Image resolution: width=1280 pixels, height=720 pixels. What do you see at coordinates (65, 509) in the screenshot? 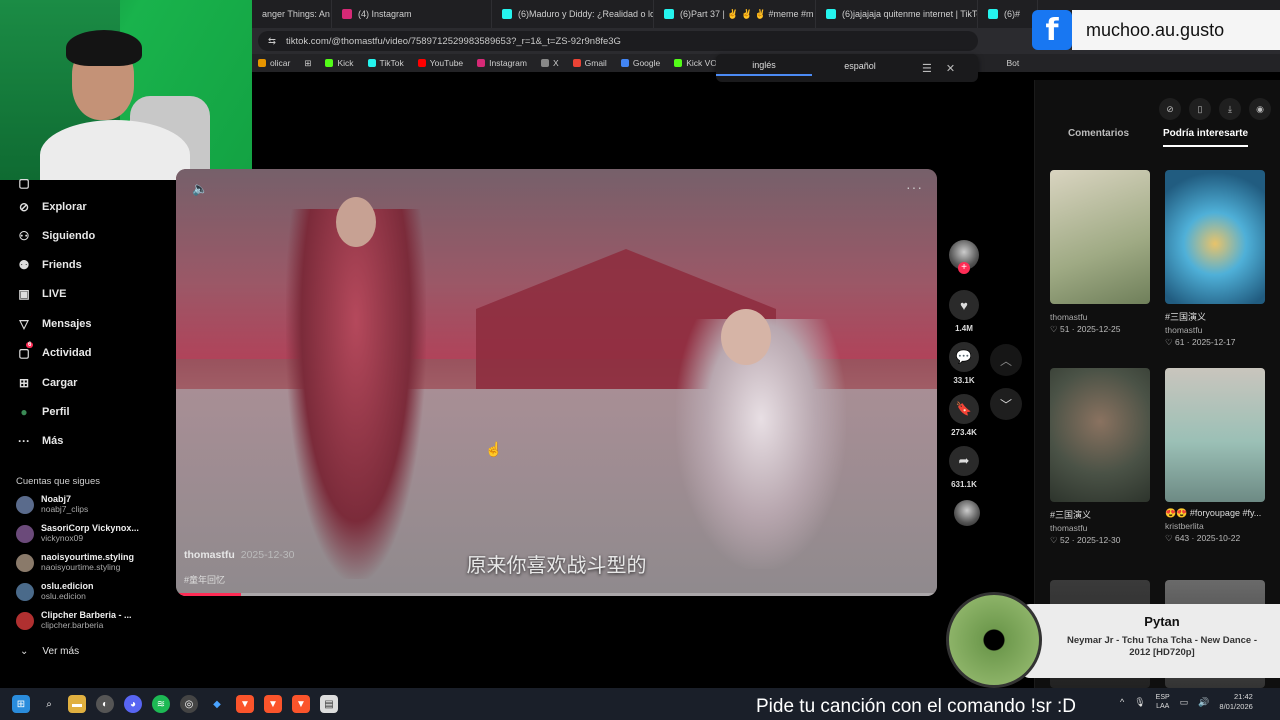
I see `account-handle: noabj7_clips` at bounding box center [65, 509].